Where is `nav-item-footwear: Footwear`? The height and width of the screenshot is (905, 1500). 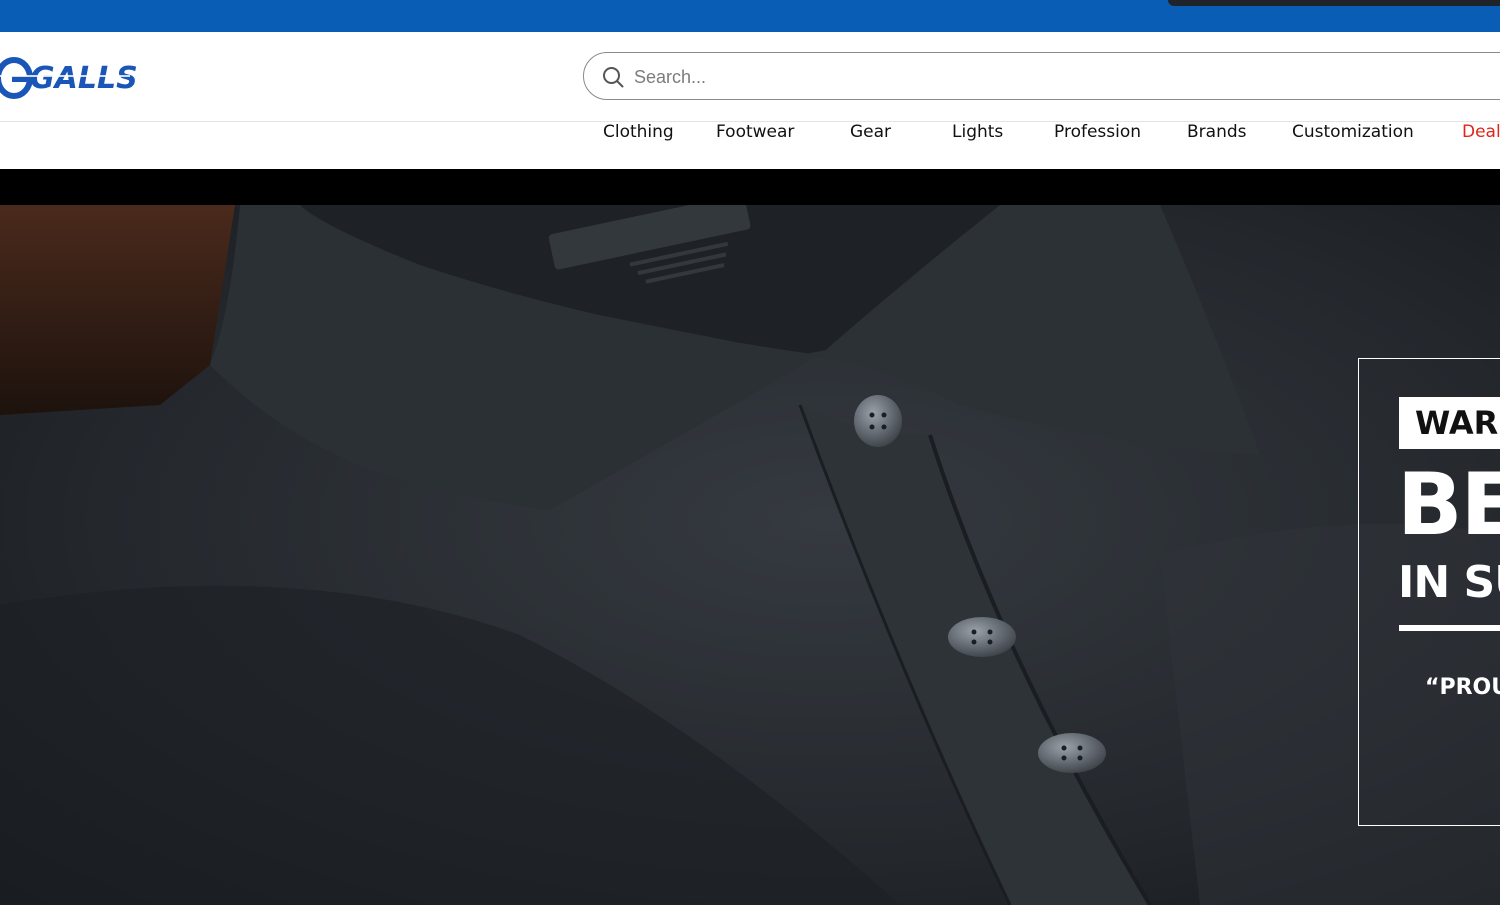 nav-item-footwear: Footwear is located at coordinates (755, 145).